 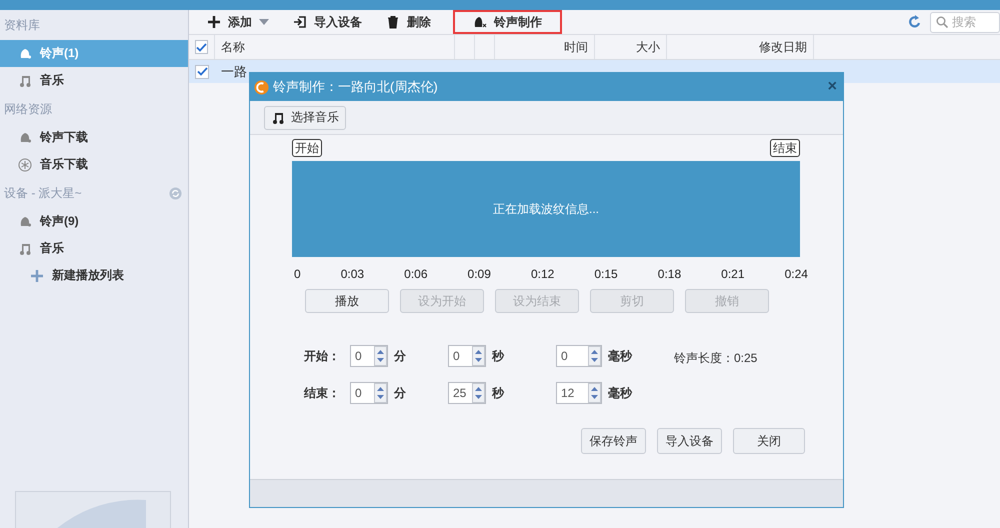 I want to click on toolbar-button: 删除, so click(x=408, y=22).